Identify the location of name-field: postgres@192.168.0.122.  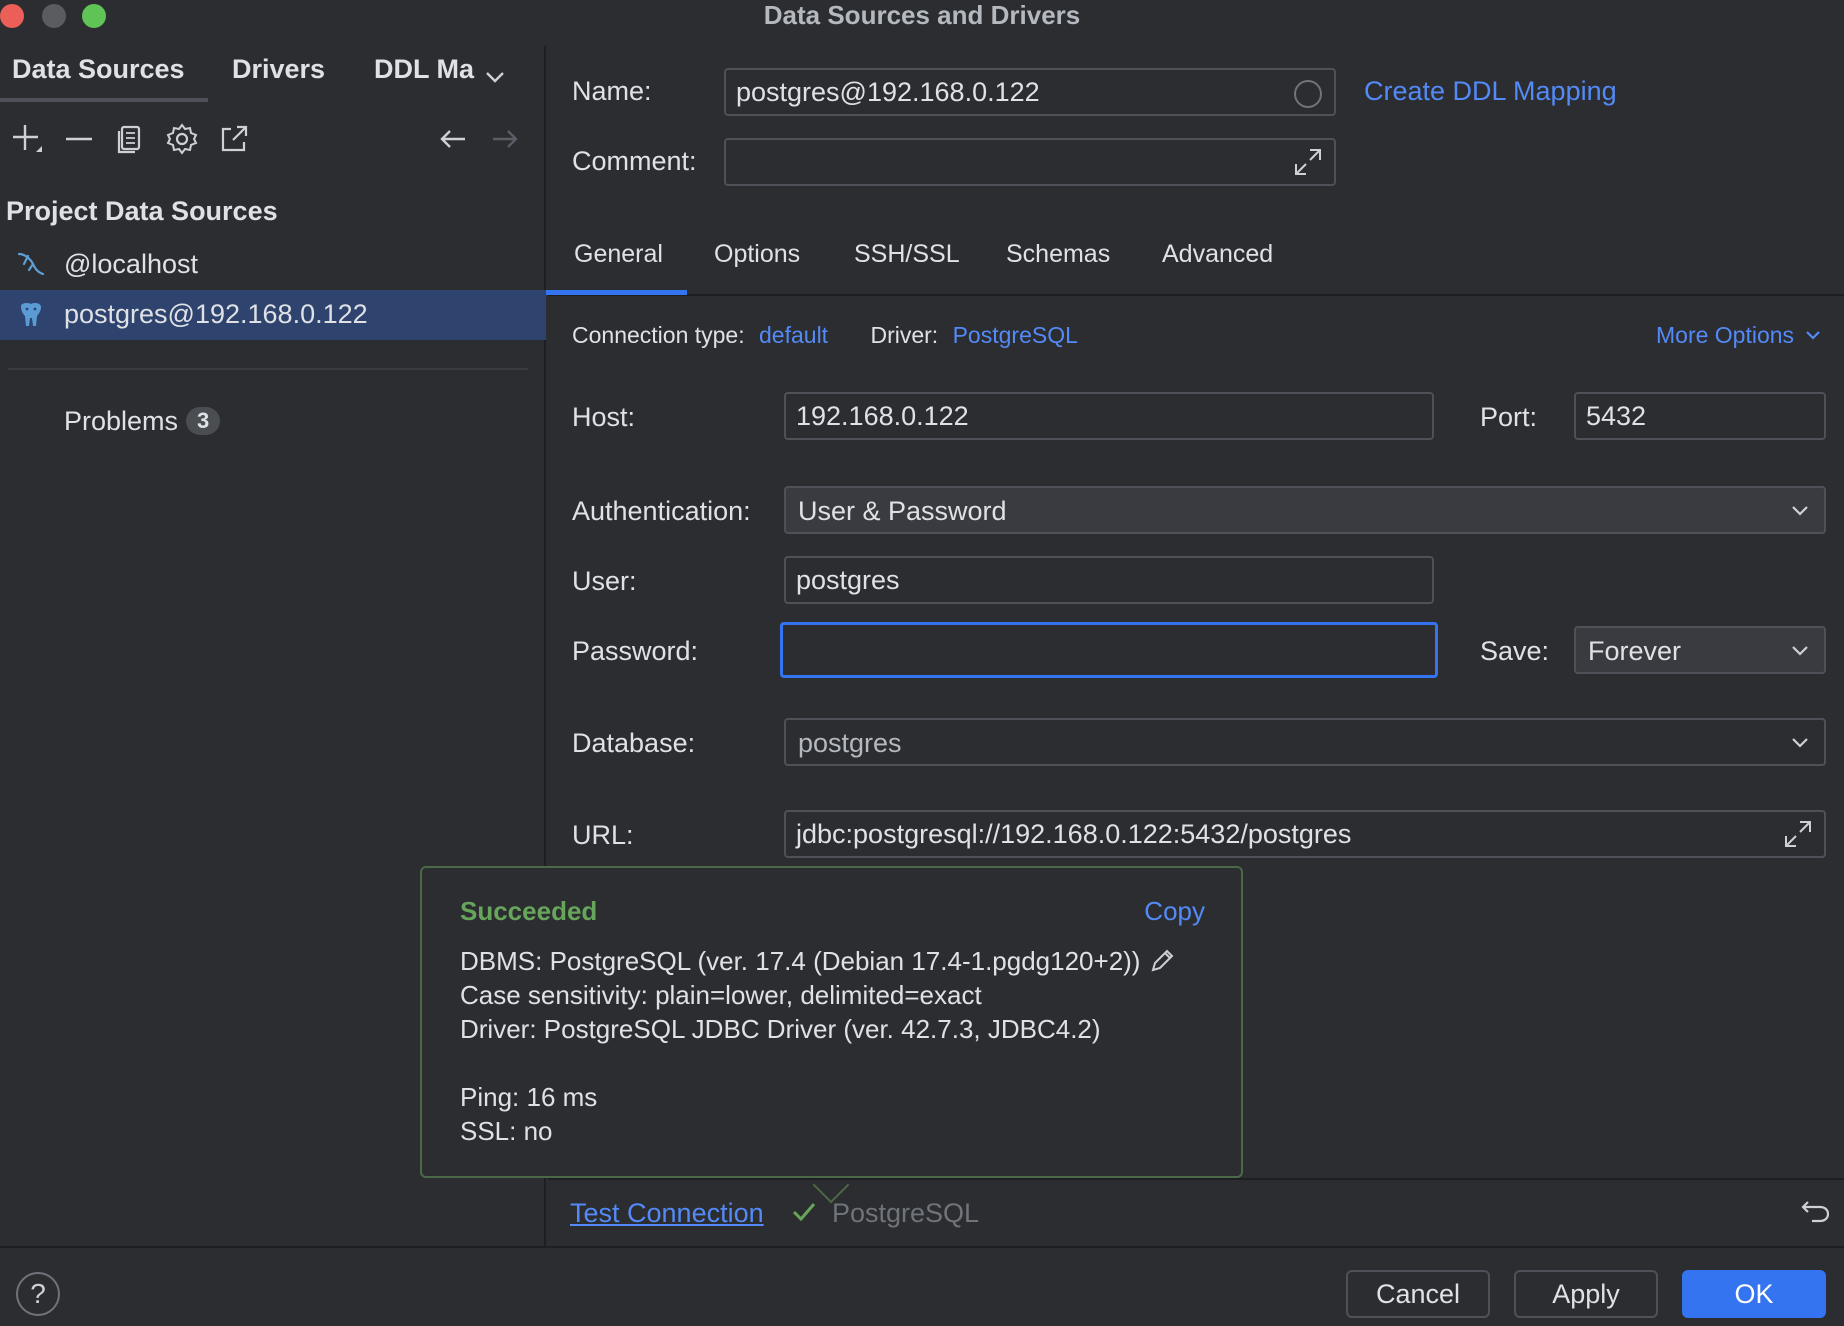
(1030, 92).